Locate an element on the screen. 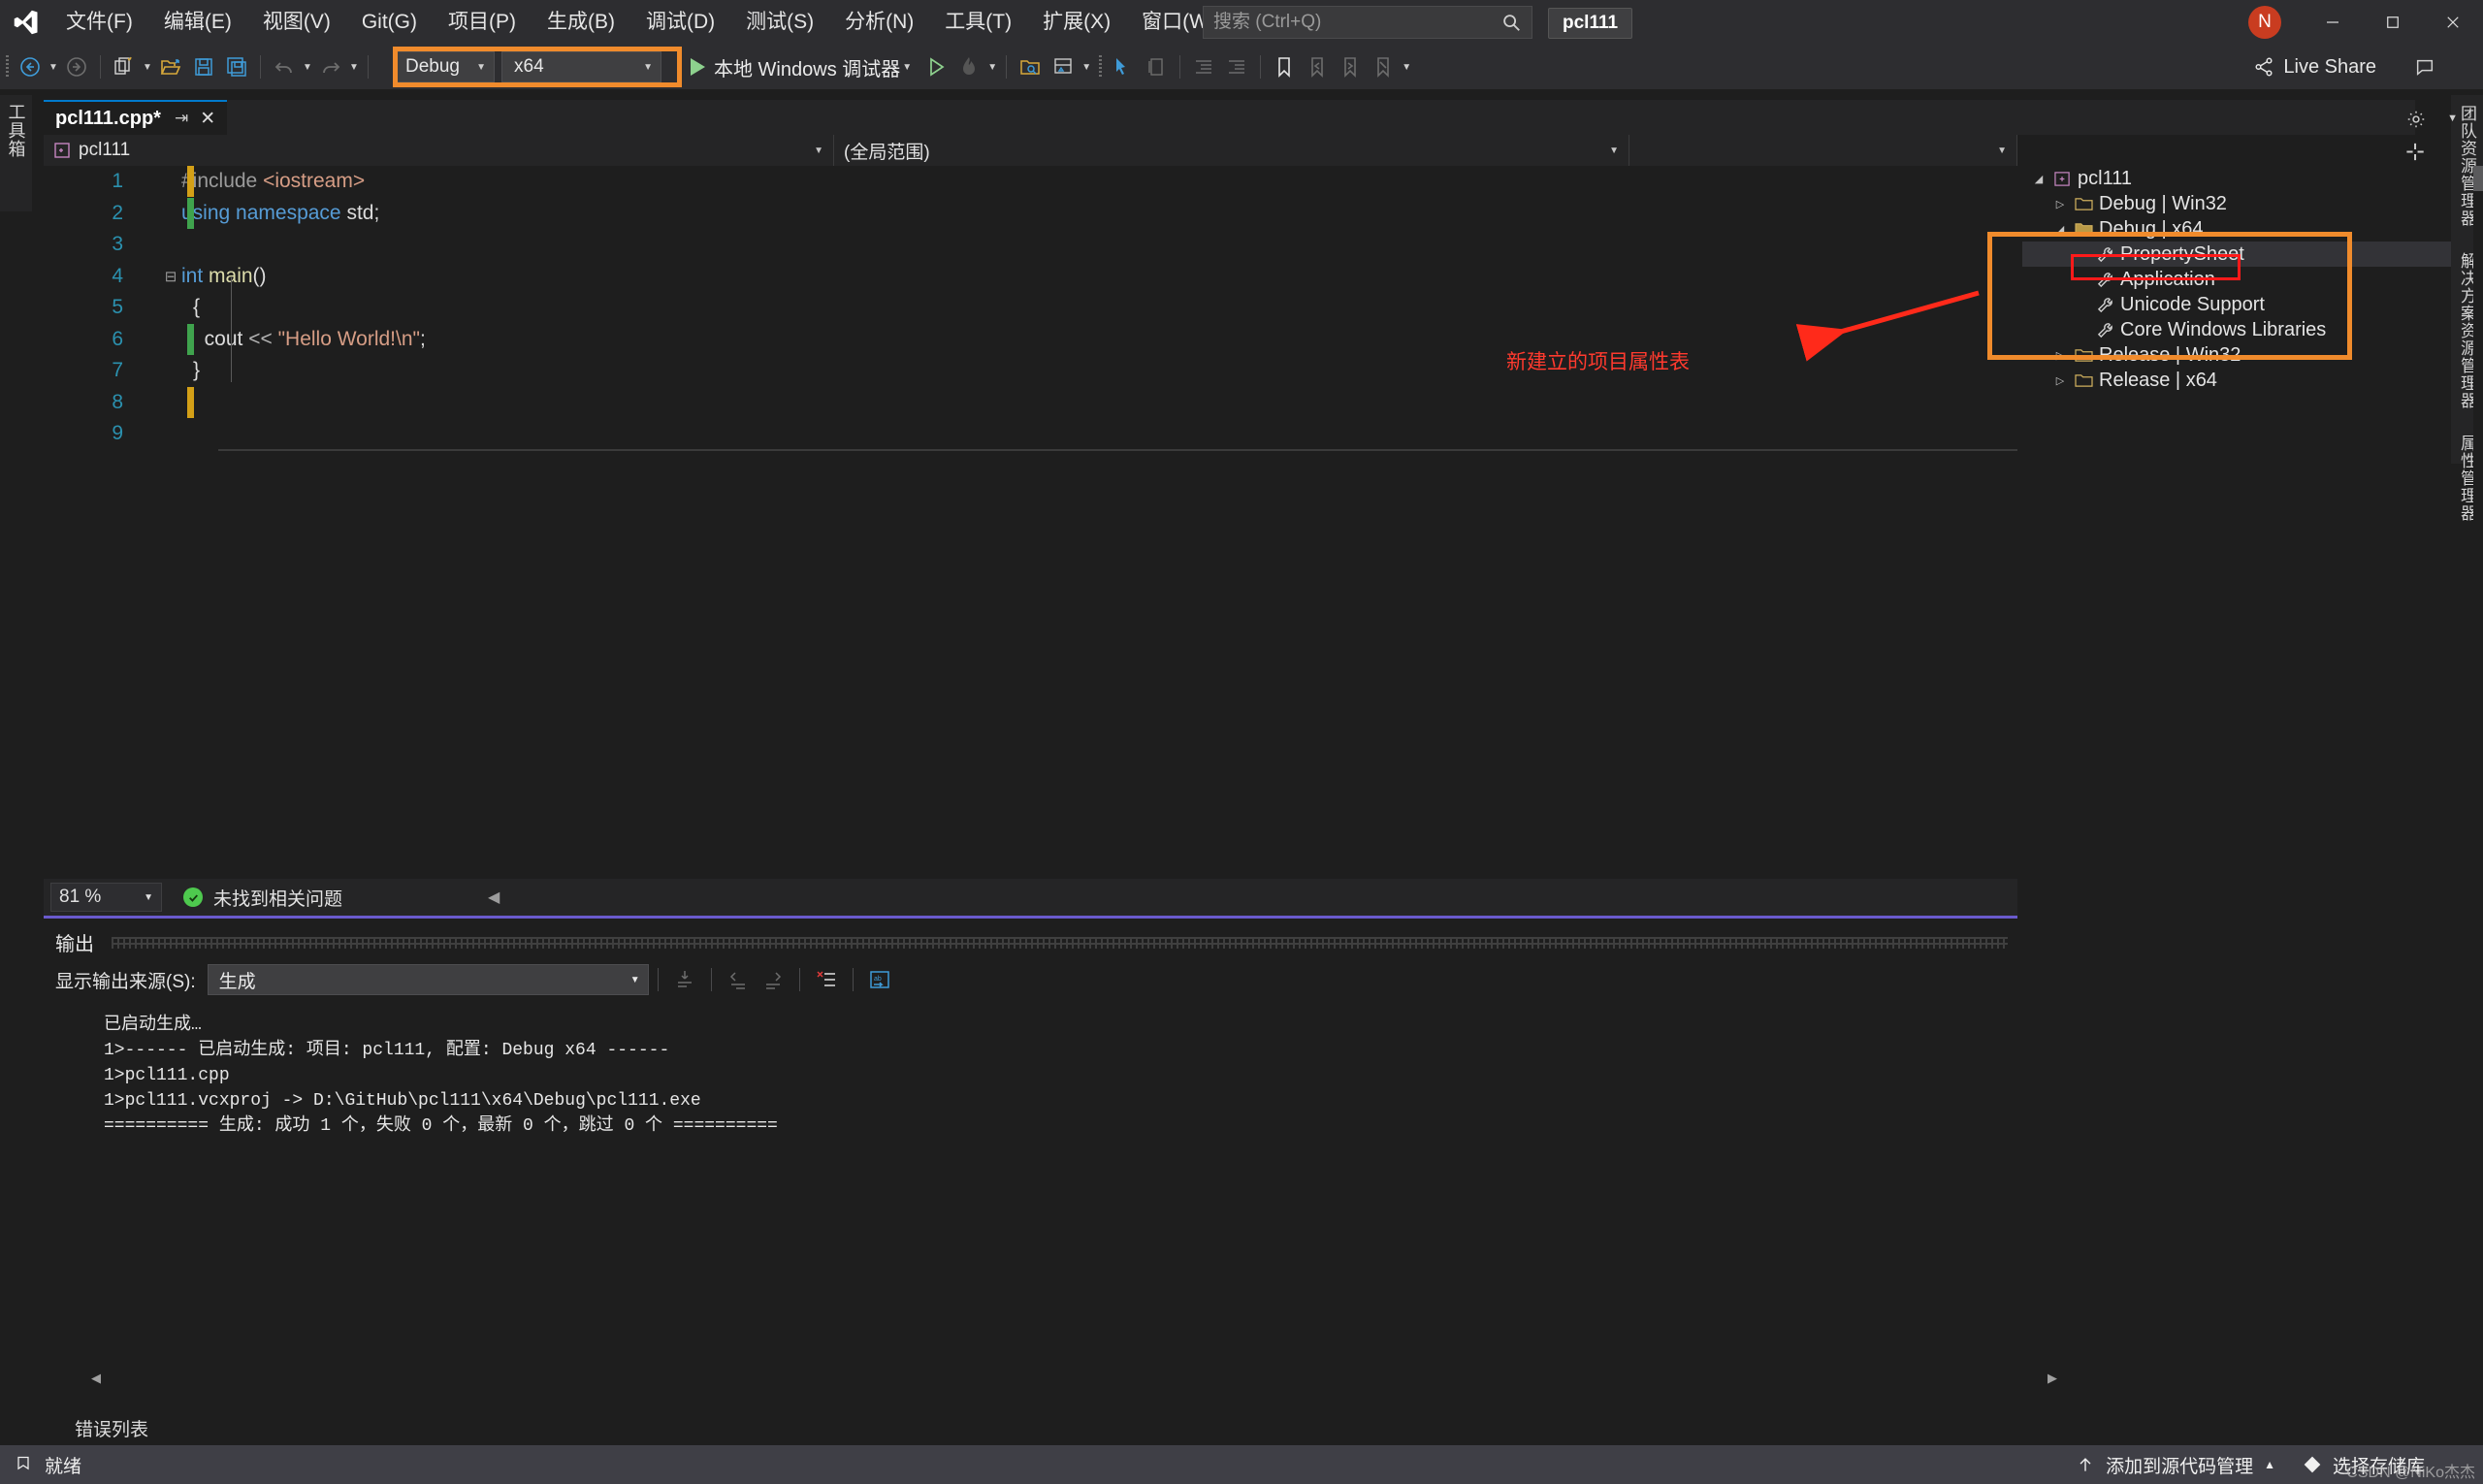  search-input is located at coordinates (1357, 22).